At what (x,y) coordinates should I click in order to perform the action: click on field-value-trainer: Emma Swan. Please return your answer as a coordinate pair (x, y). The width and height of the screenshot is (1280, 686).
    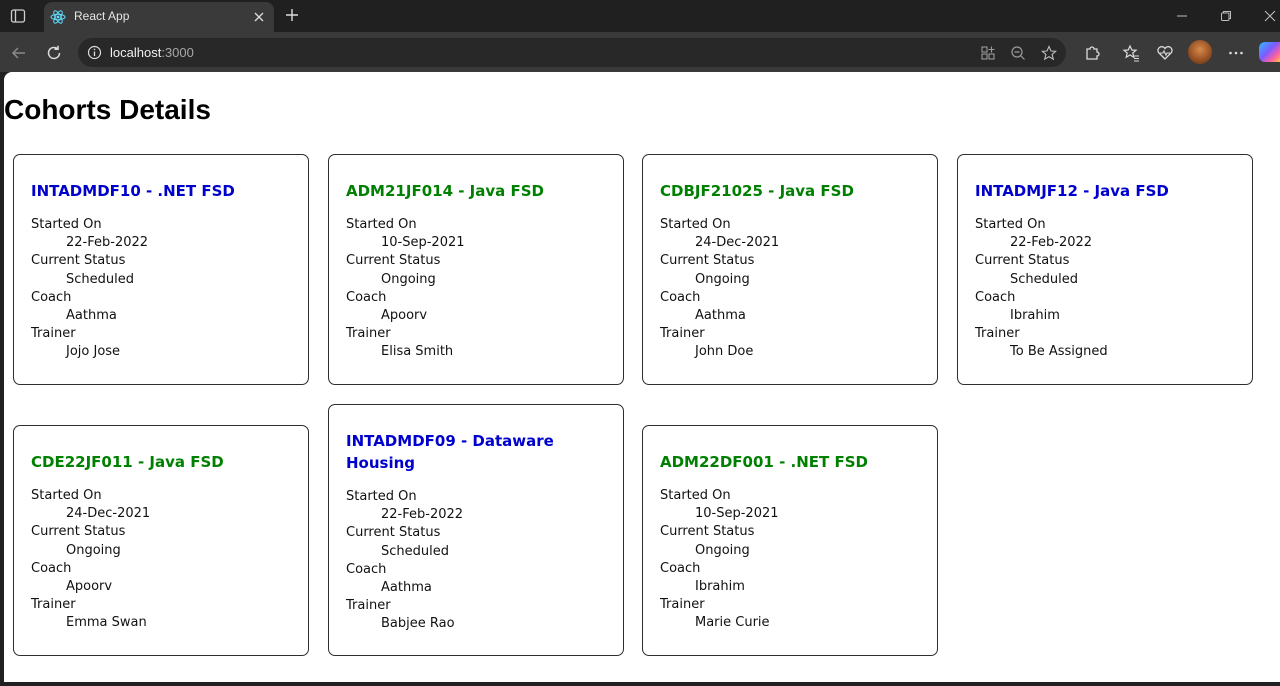
    Looking at the image, I should click on (106, 623).